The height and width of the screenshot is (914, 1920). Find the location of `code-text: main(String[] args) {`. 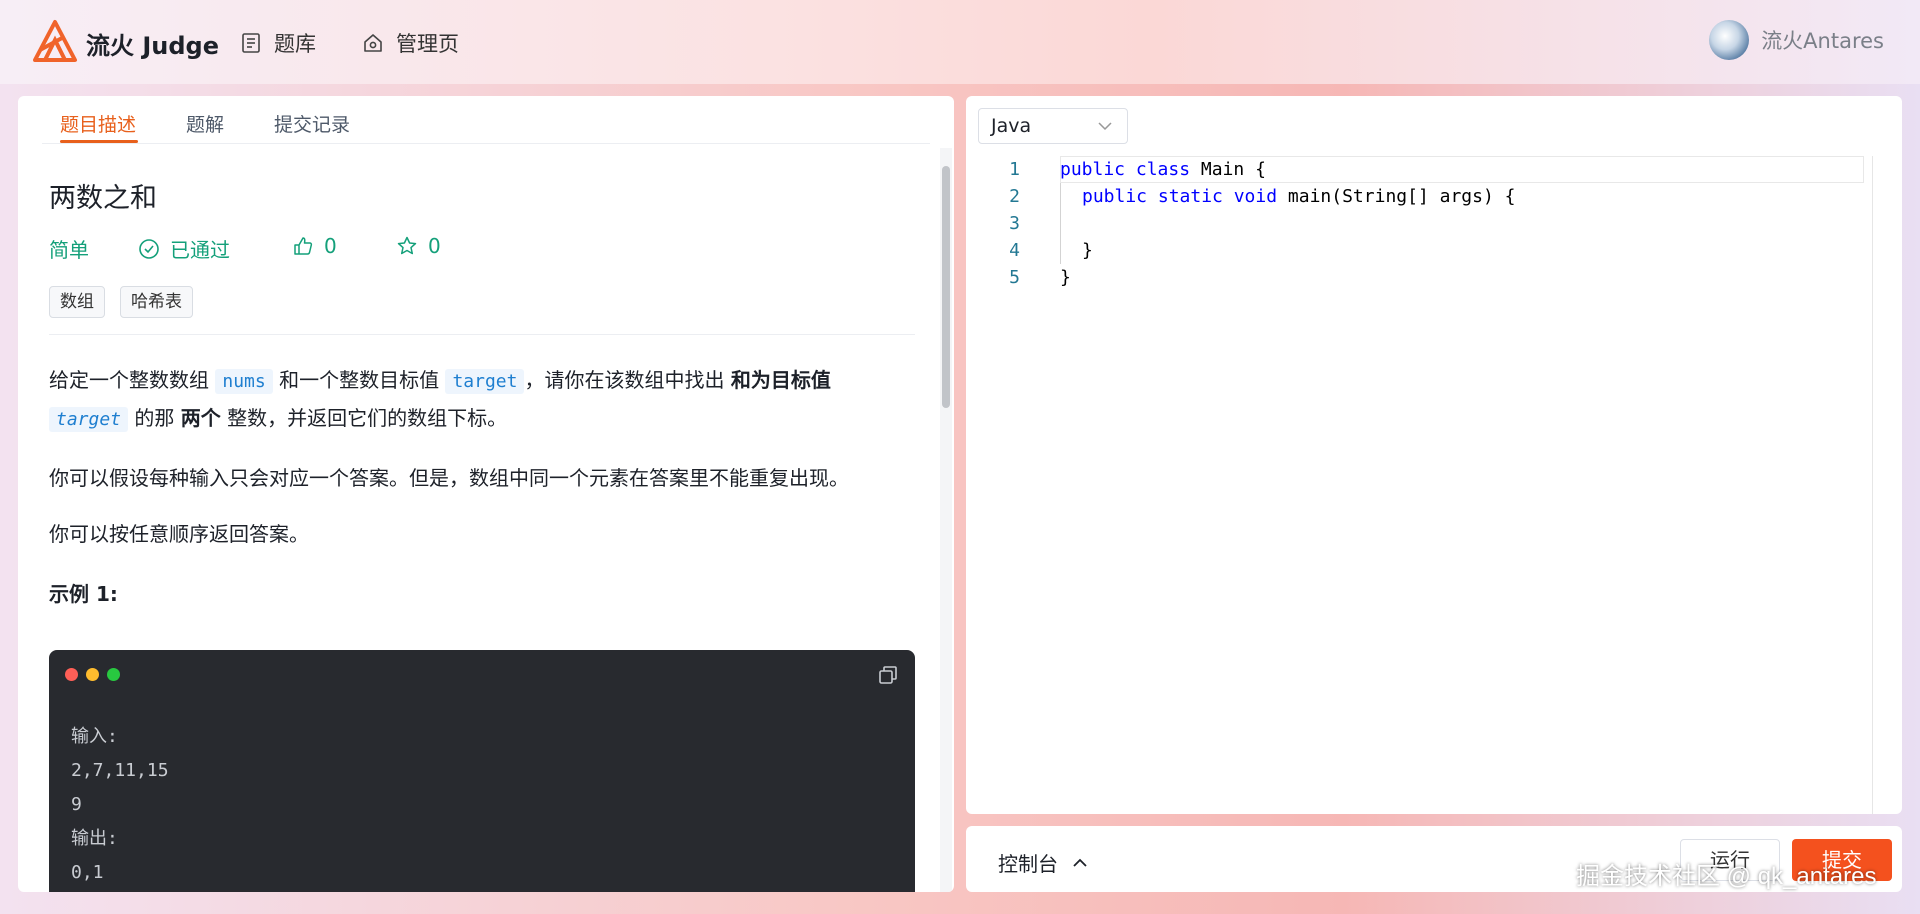

code-text: main(String[] args) { is located at coordinates (1396, 196).